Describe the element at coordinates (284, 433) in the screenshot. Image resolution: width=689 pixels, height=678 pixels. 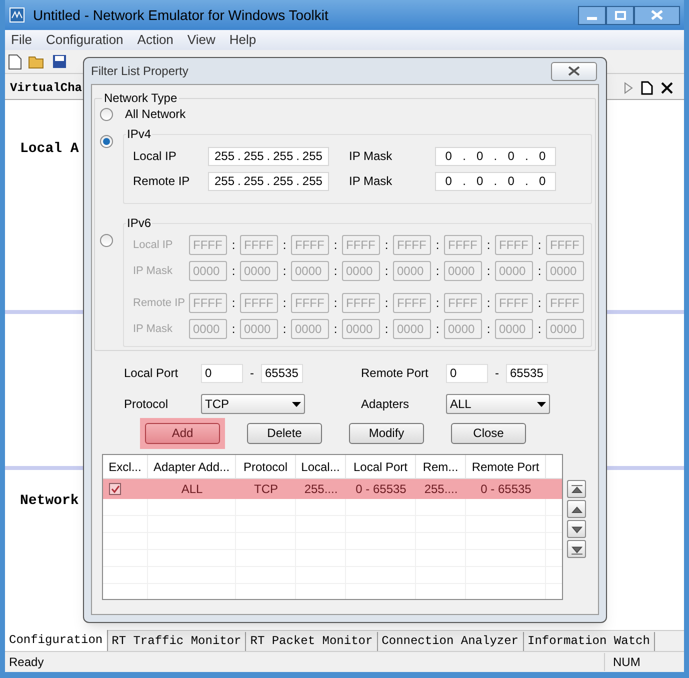
I see `dialog-button: Delete` at that location.